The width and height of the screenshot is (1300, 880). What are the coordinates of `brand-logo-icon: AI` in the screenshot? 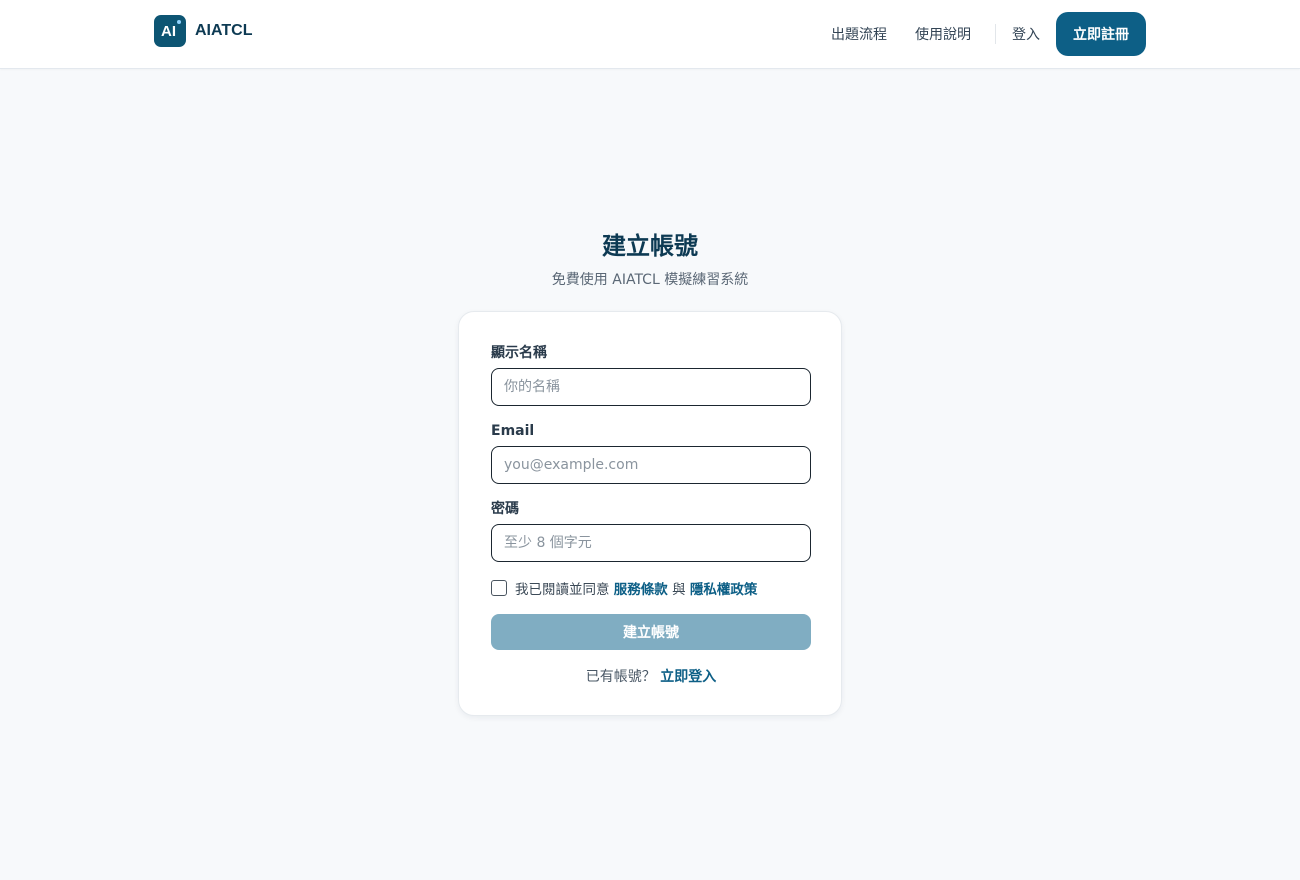 It's located at (170, 31).